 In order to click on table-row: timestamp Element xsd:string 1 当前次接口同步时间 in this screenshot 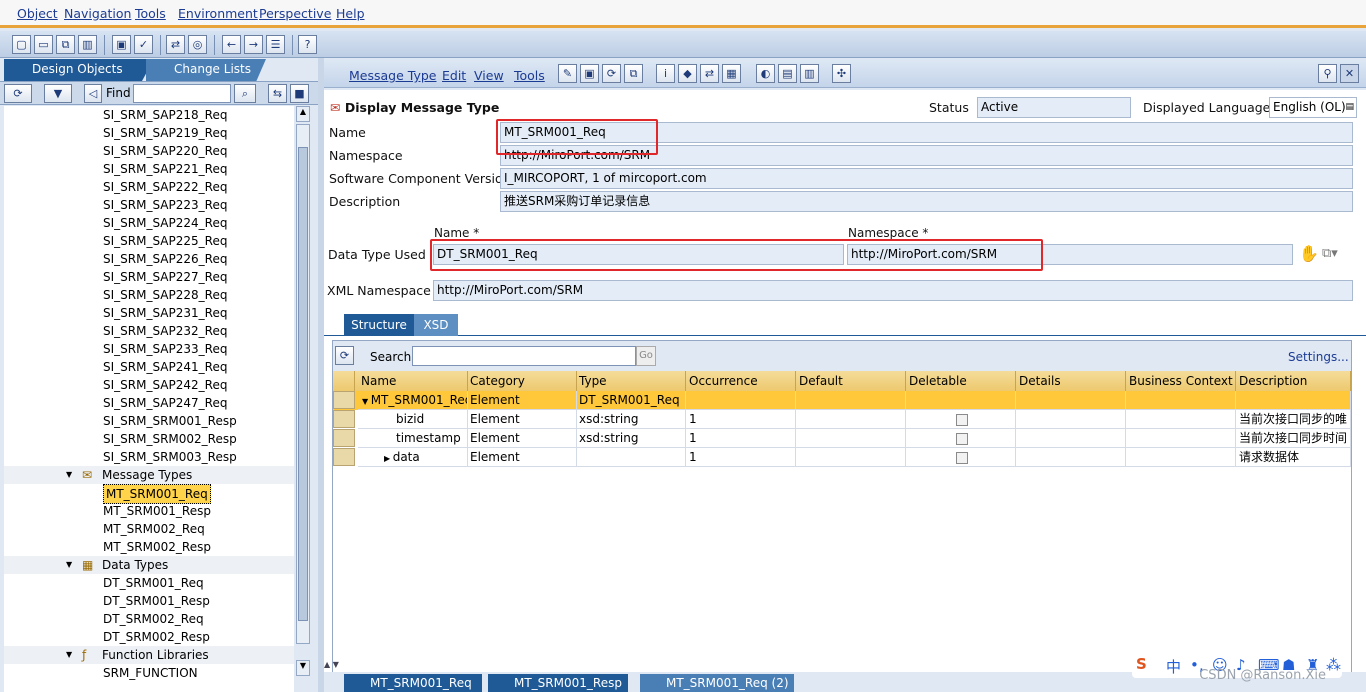, I will do `click(842, 438)`.